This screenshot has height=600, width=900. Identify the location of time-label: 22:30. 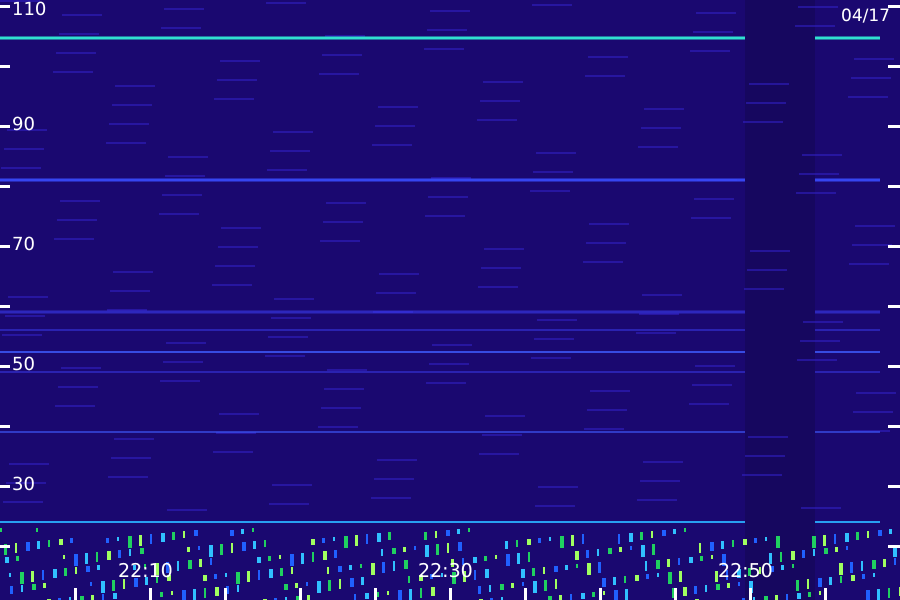
(445, 571).